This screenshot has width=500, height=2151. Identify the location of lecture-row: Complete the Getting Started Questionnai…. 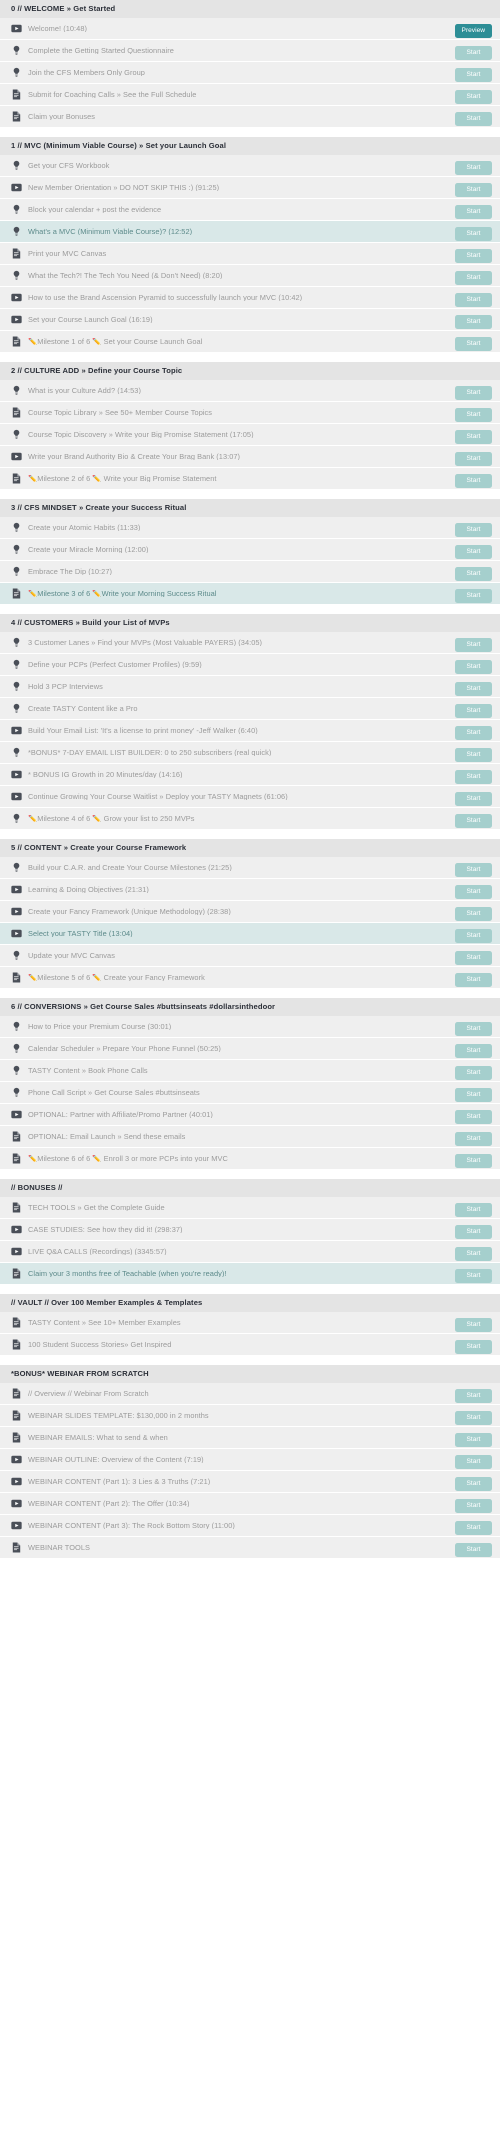
(250, 51).